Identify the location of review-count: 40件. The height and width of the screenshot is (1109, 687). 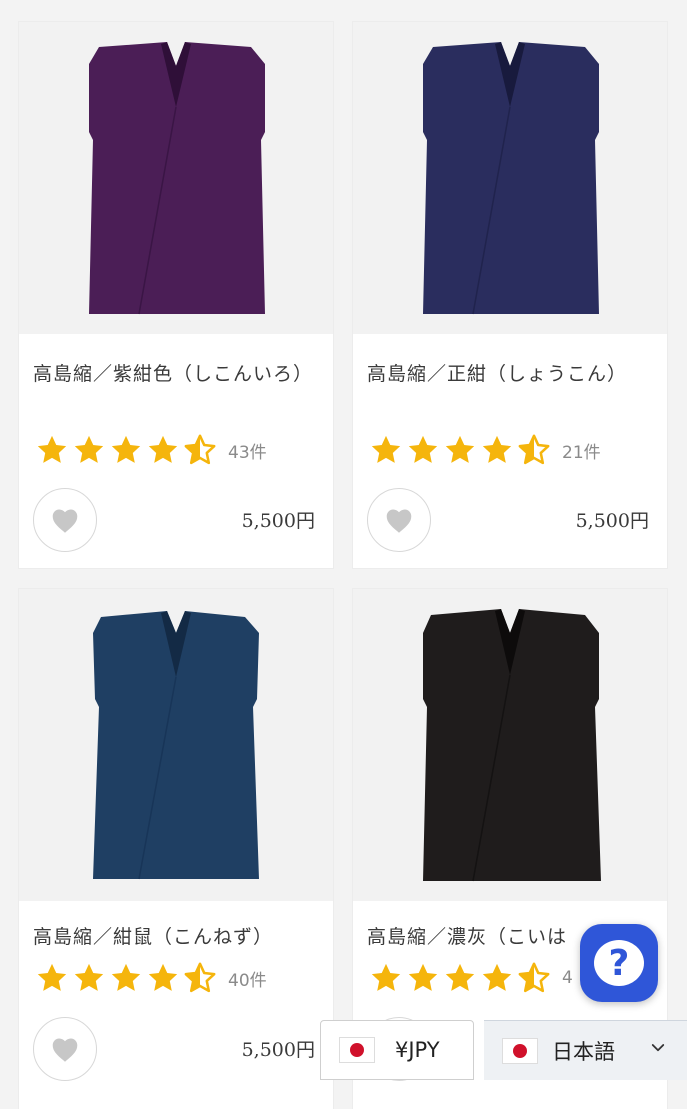
(247, 978).